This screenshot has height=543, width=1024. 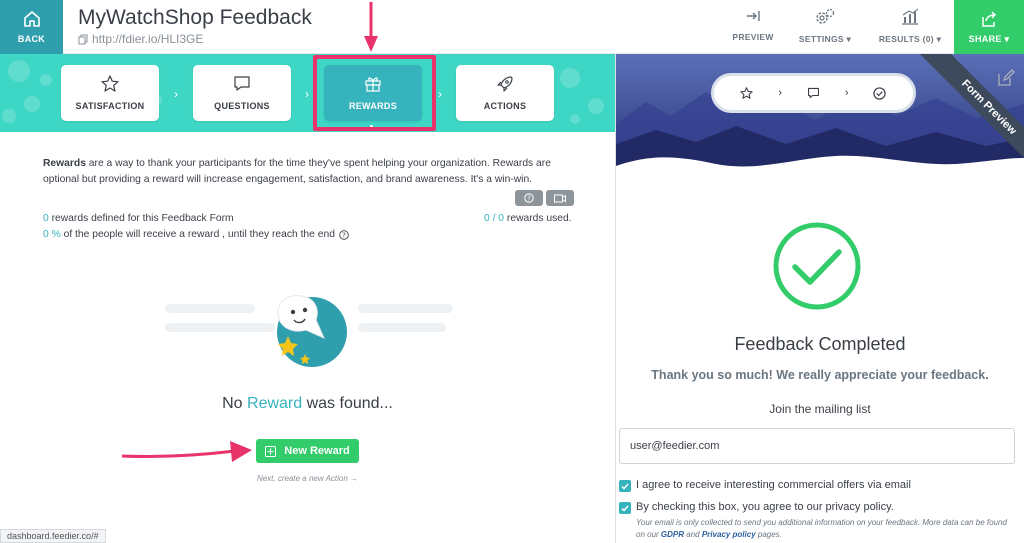 I want to click on rewards-desc-bold: Rewards, so click(x=64, y=163).